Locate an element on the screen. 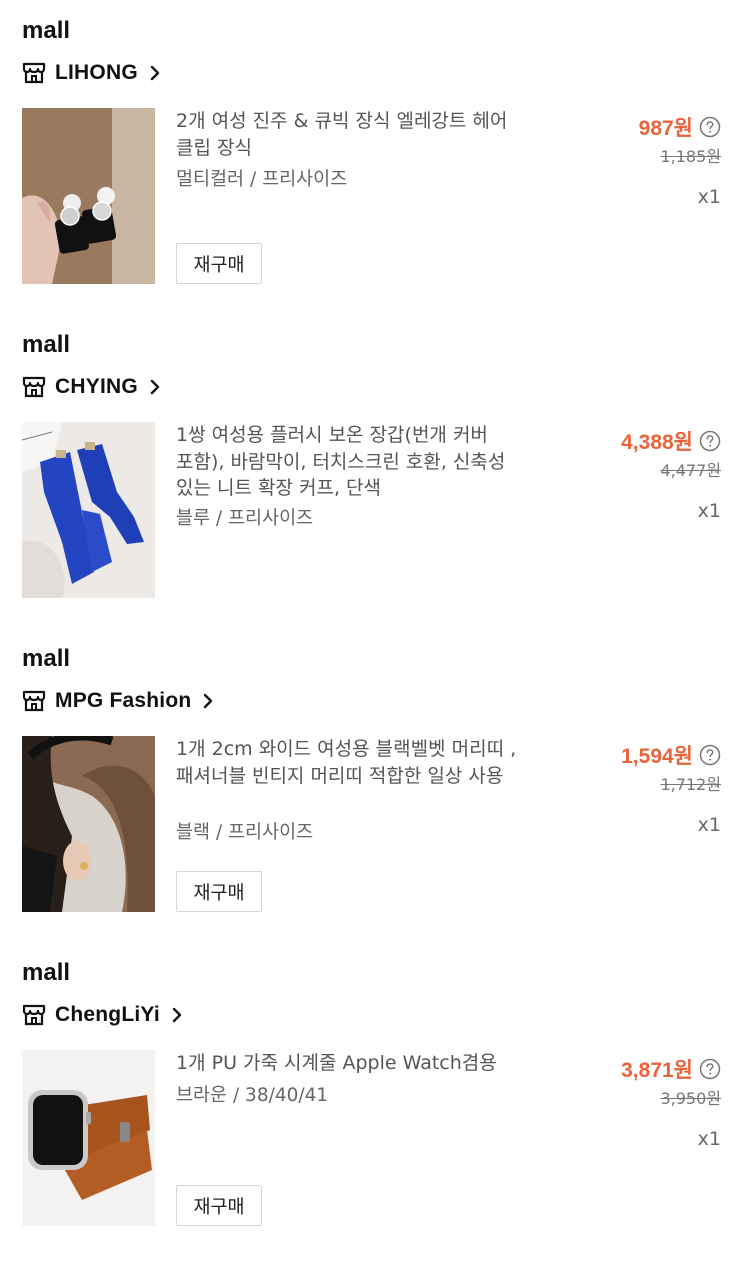 The width and height of the screenshot is (743, 1266). shop-link: LIHONG is located at coordinates (92, 73).